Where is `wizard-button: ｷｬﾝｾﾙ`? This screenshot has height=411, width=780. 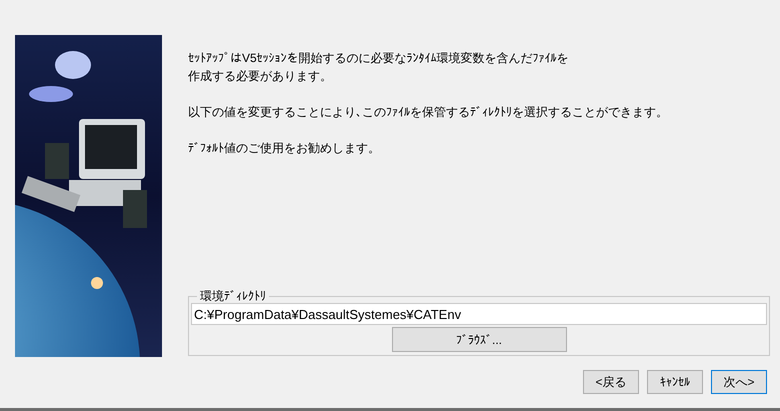
wizard-button: ｷｬﾝｾﾙ is located at coordinates (675, 382).